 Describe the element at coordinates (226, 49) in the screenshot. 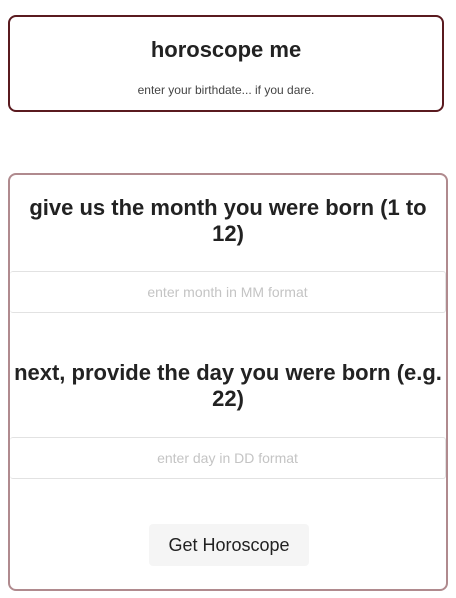

I see `page-title: horoscope me` at that location.